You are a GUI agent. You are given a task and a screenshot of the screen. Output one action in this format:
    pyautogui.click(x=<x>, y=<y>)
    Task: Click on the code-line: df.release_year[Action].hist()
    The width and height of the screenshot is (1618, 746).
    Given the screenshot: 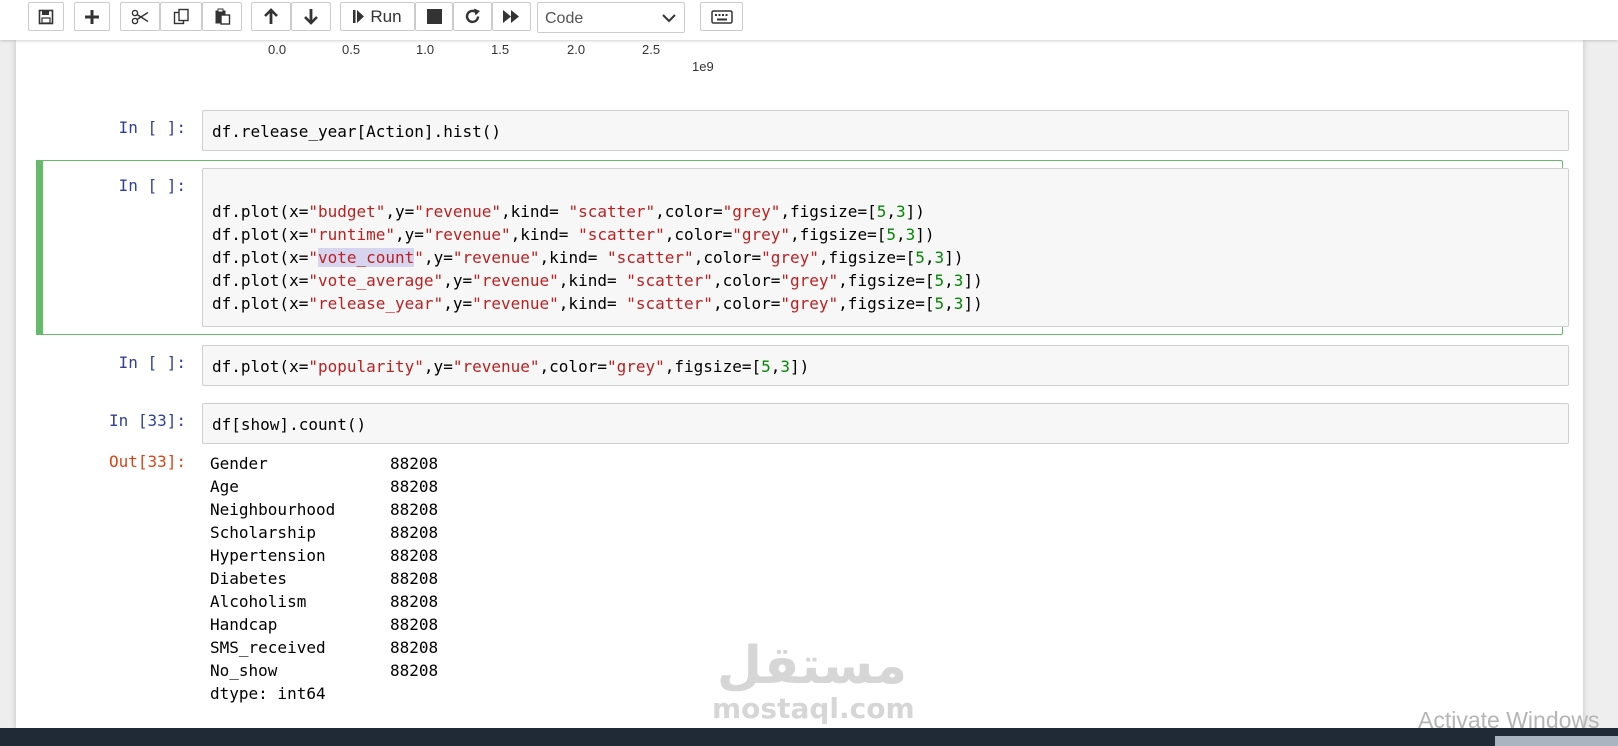 What is the action you would take?
    pyautogui.click(x=356, y=131)
    